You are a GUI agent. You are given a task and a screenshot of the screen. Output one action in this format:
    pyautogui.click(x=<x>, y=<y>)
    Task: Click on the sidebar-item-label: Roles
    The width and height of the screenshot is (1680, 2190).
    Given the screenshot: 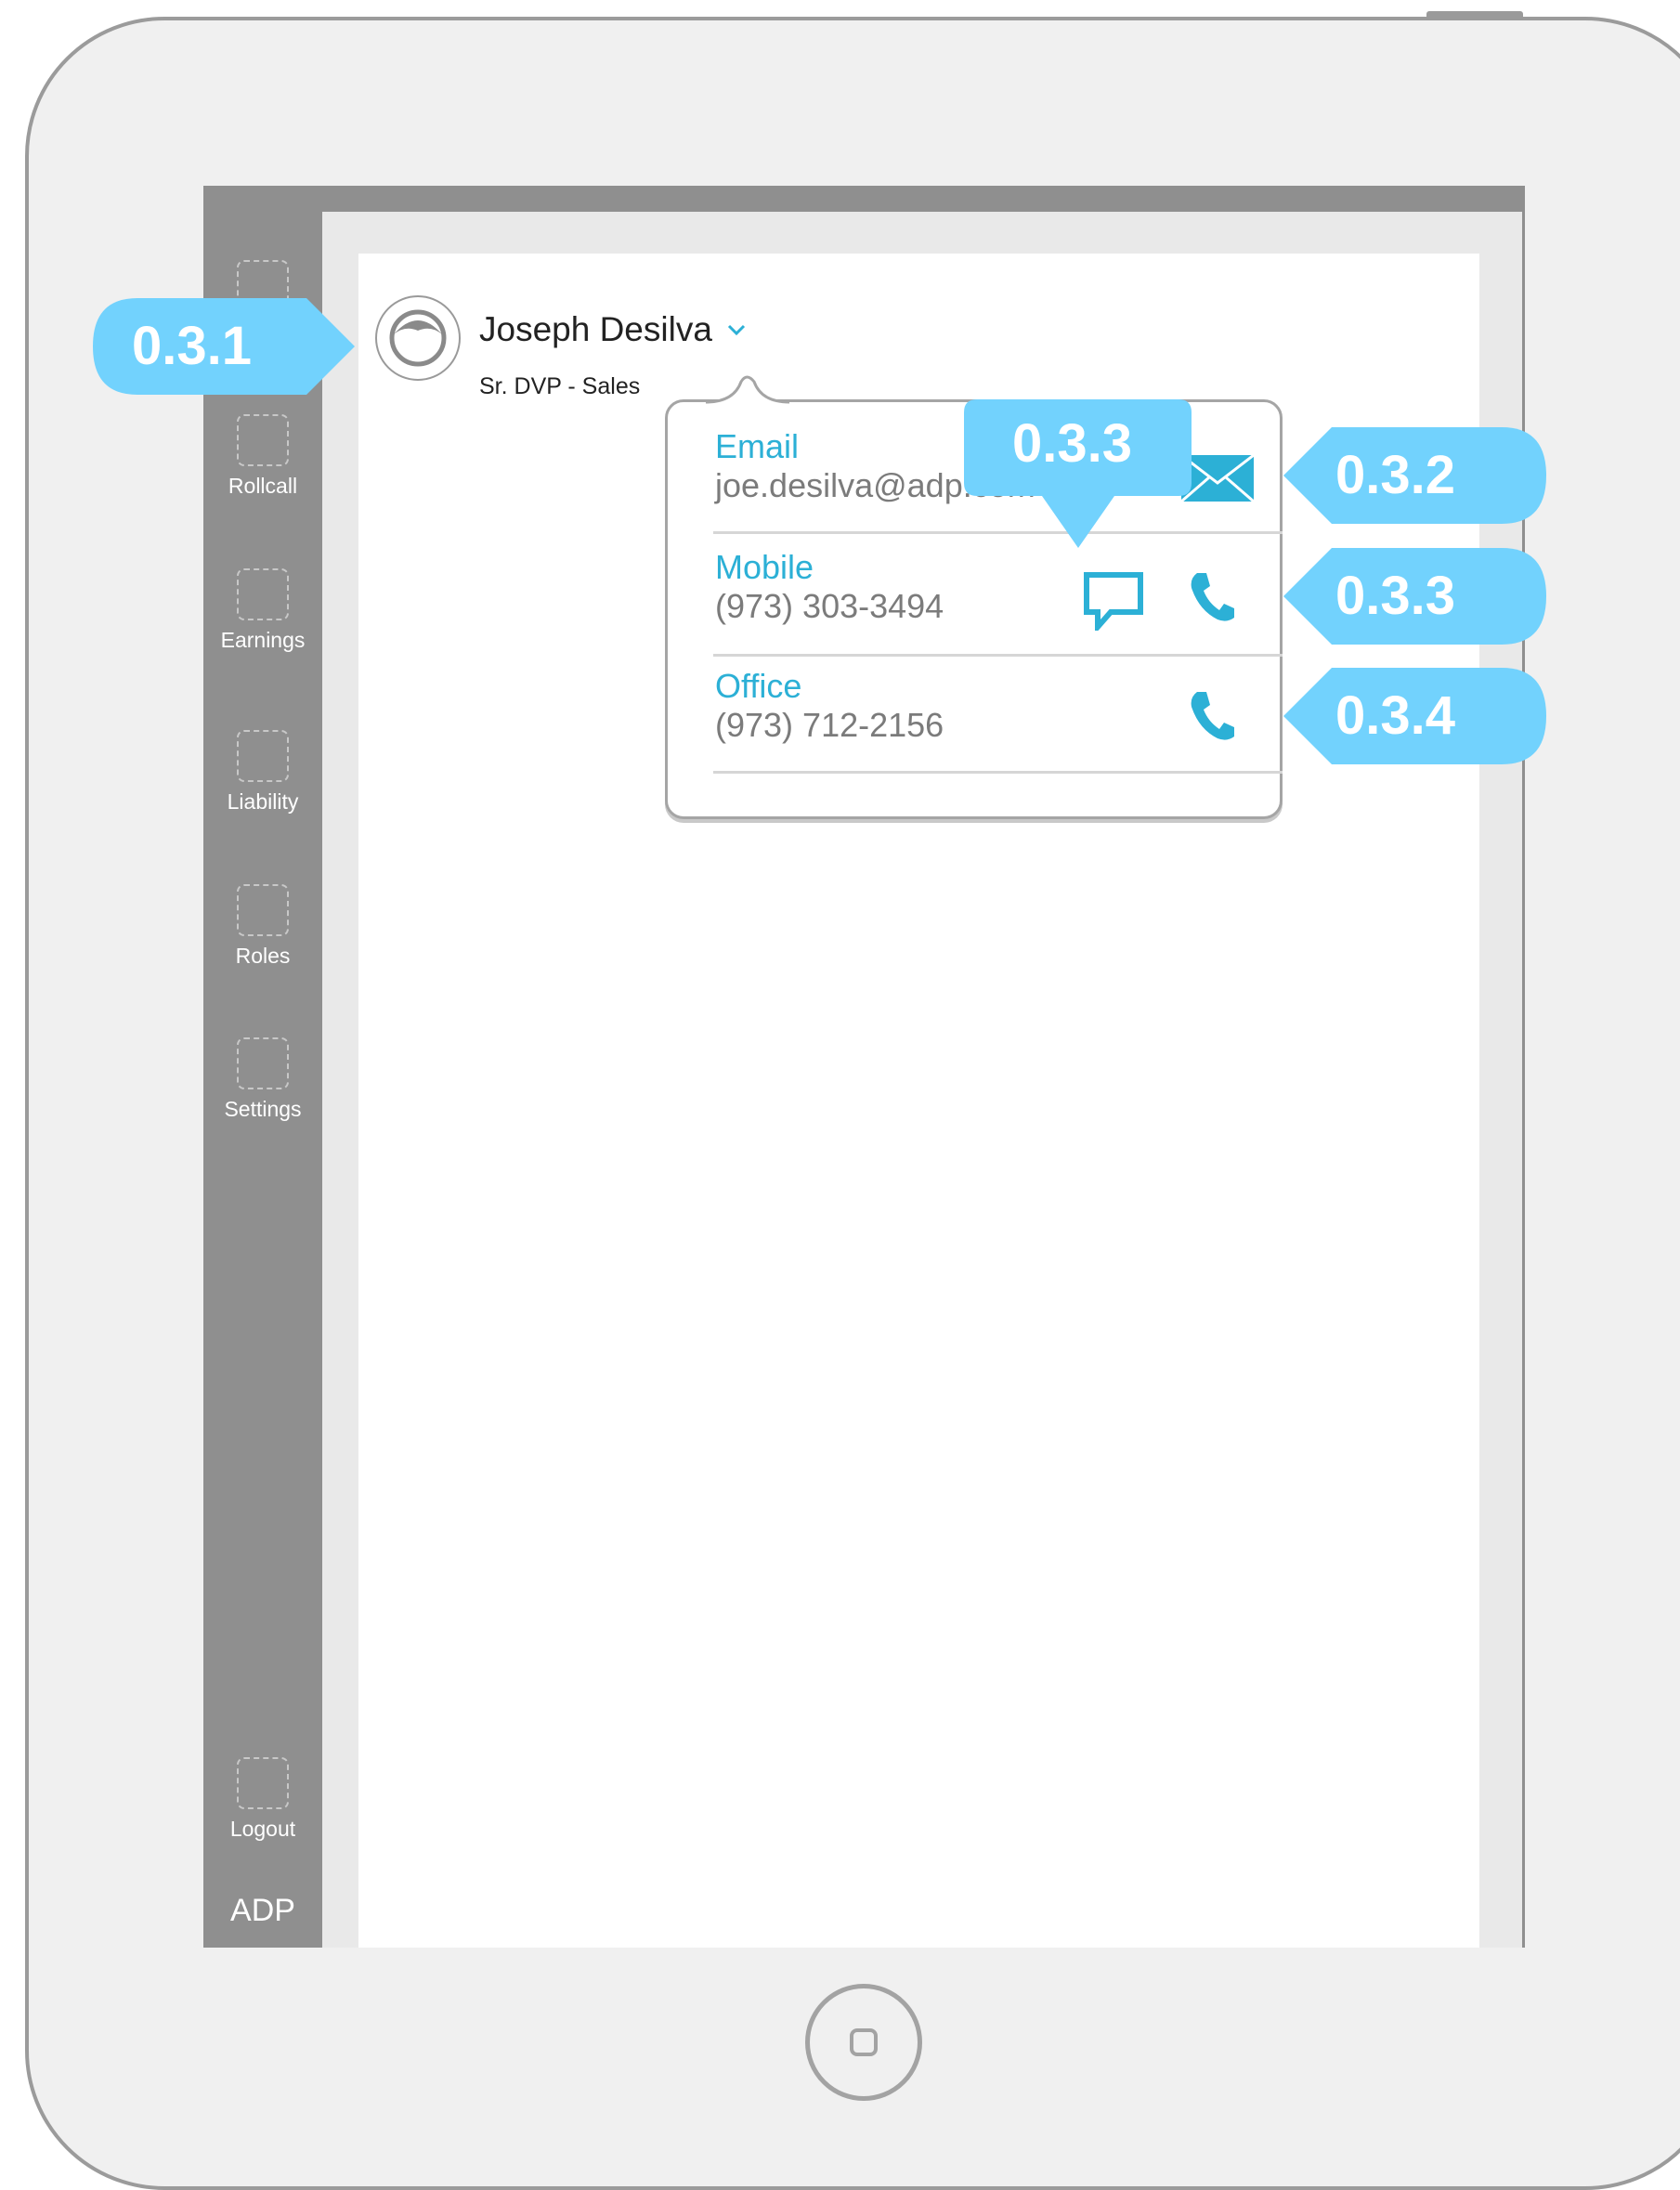 What is the action you would take?
    pyautogui.click(x=263, y=956)
    